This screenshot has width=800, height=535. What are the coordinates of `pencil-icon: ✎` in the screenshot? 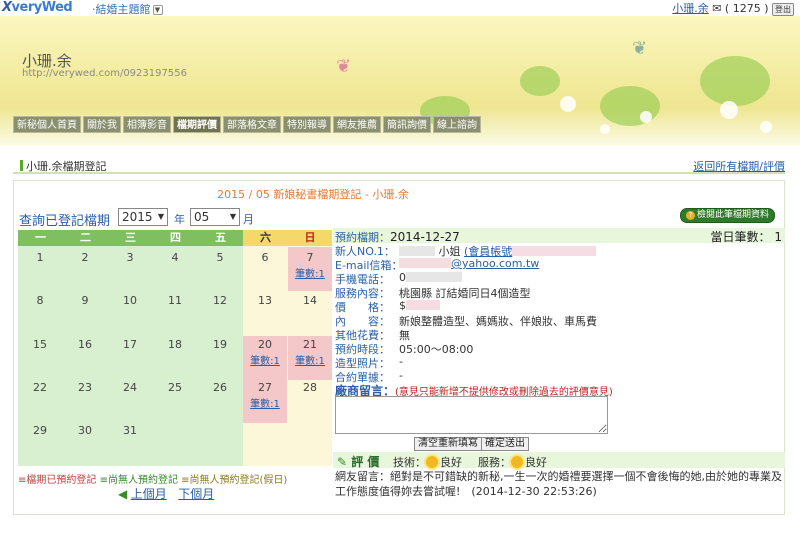 It's located at (342, 462).